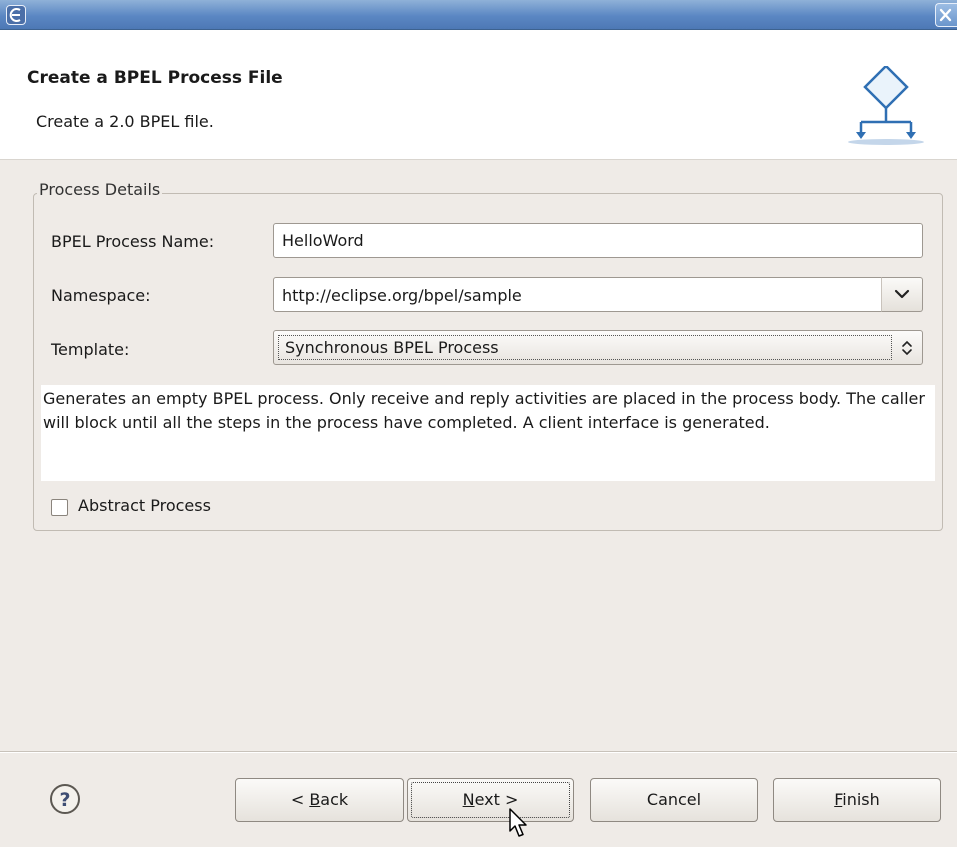  I want to click on window-titlebar, so click(478, 15).